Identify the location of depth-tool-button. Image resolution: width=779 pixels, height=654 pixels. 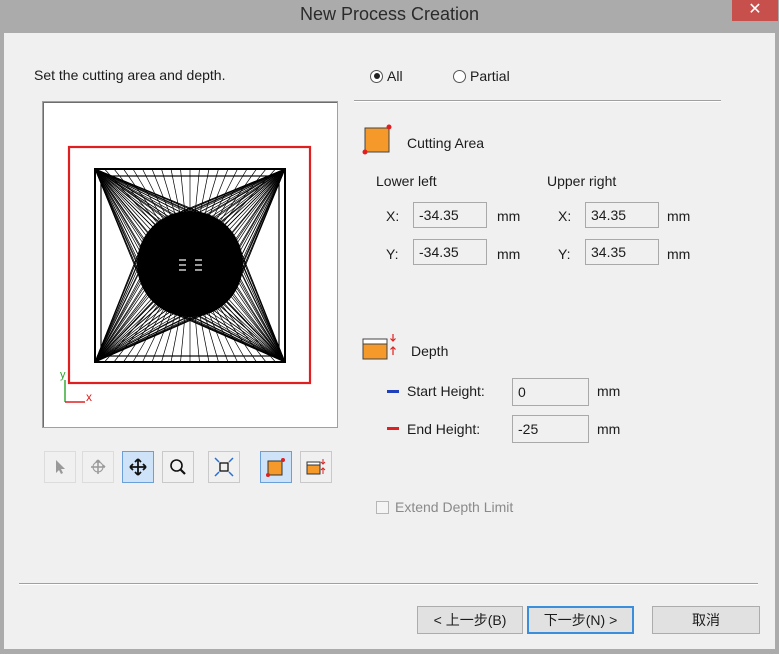
(316, 467).